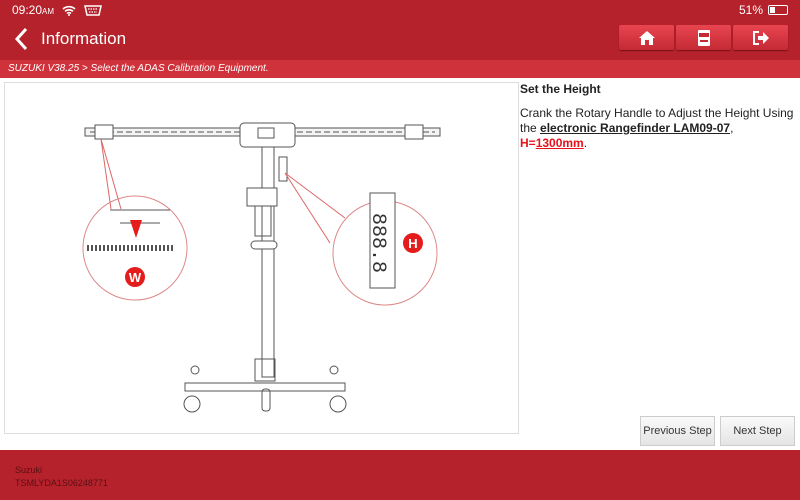  Describe the element at coordinates (29, 470) in the screenshot. I see `vehicle-make: Suzuki` at that location.